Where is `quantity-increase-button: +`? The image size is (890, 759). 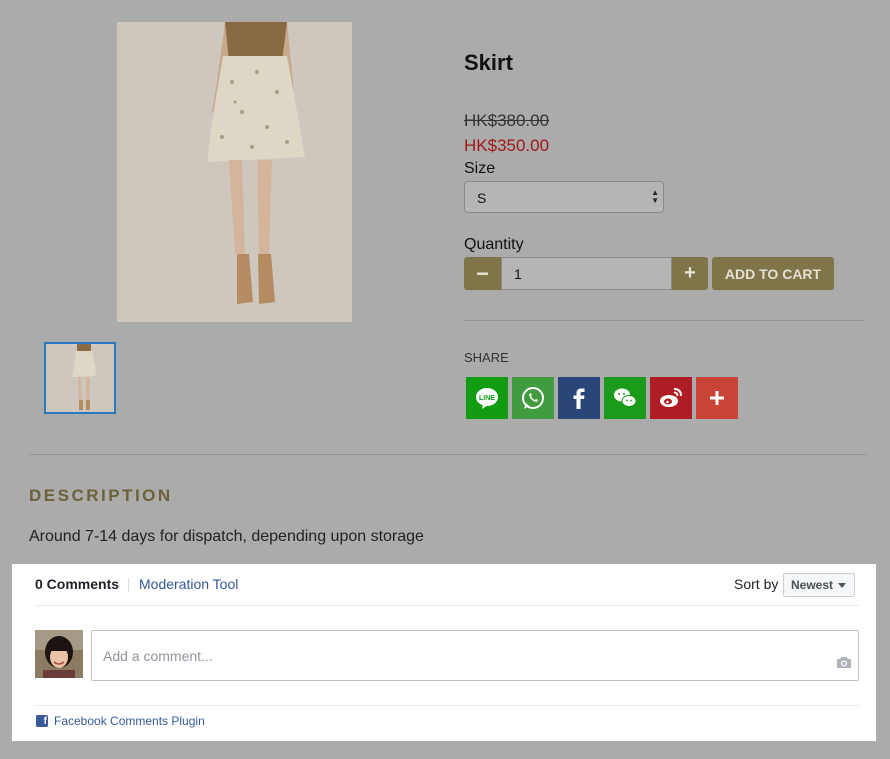
quantity-increase-button: + is located at coordinates (690, 273).